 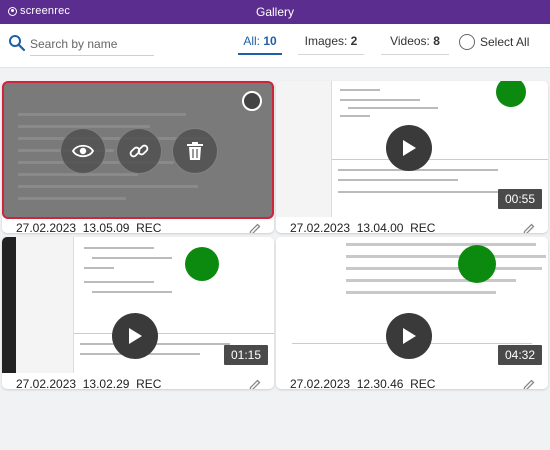 I want to click on filter-all-label: All:, so click(x=251, y=41).